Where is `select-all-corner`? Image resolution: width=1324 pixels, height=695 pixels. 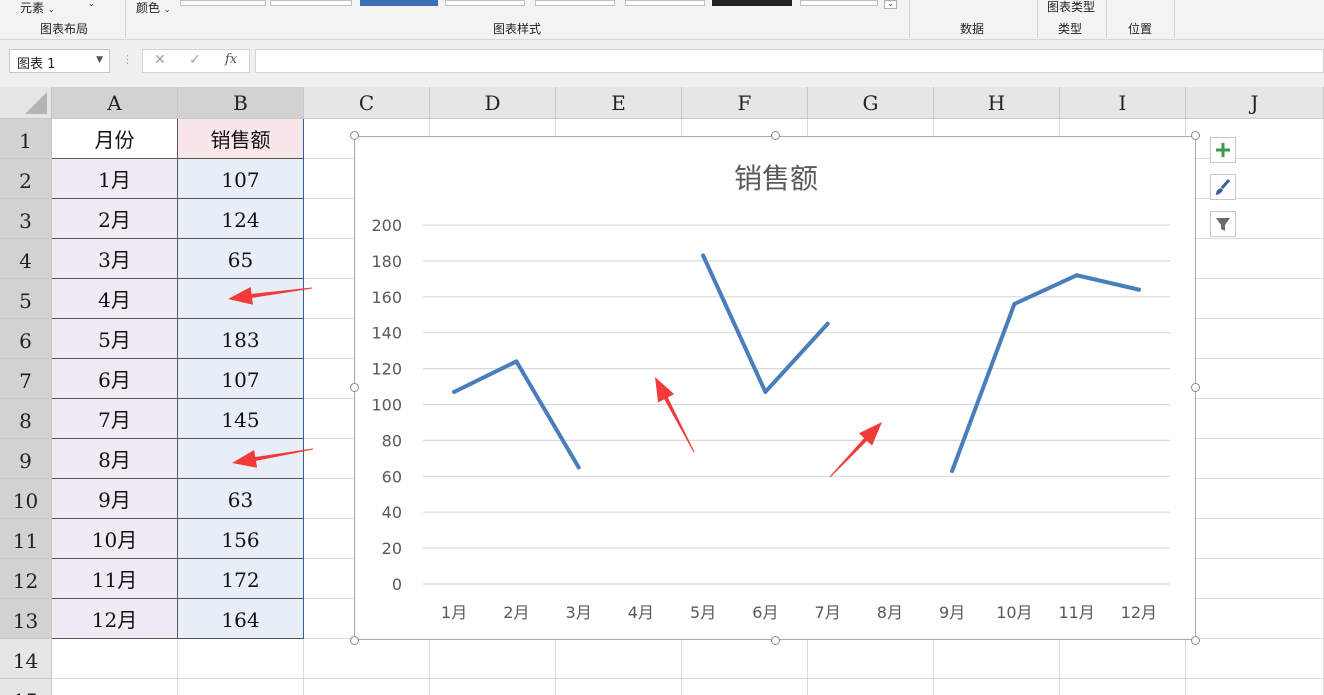 select-all-corner is located at coordinates (26, 103).